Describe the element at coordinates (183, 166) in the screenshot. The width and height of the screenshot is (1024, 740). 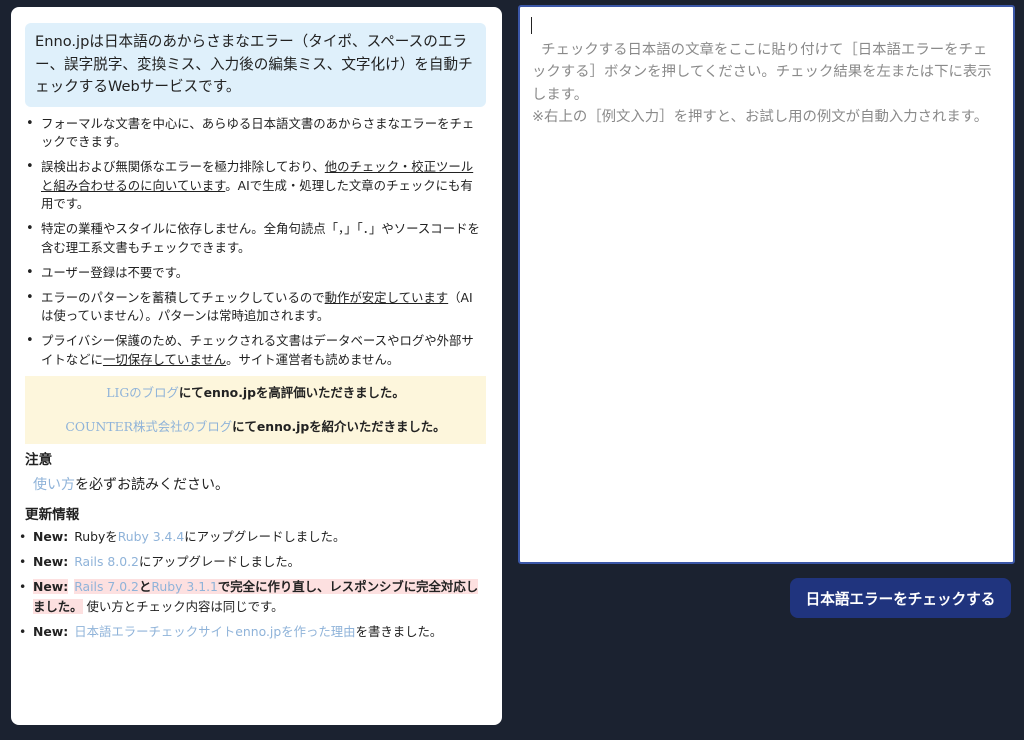
I see `feature-text: 誤検出および無関係なエラーを極力排除しており、` at that location.